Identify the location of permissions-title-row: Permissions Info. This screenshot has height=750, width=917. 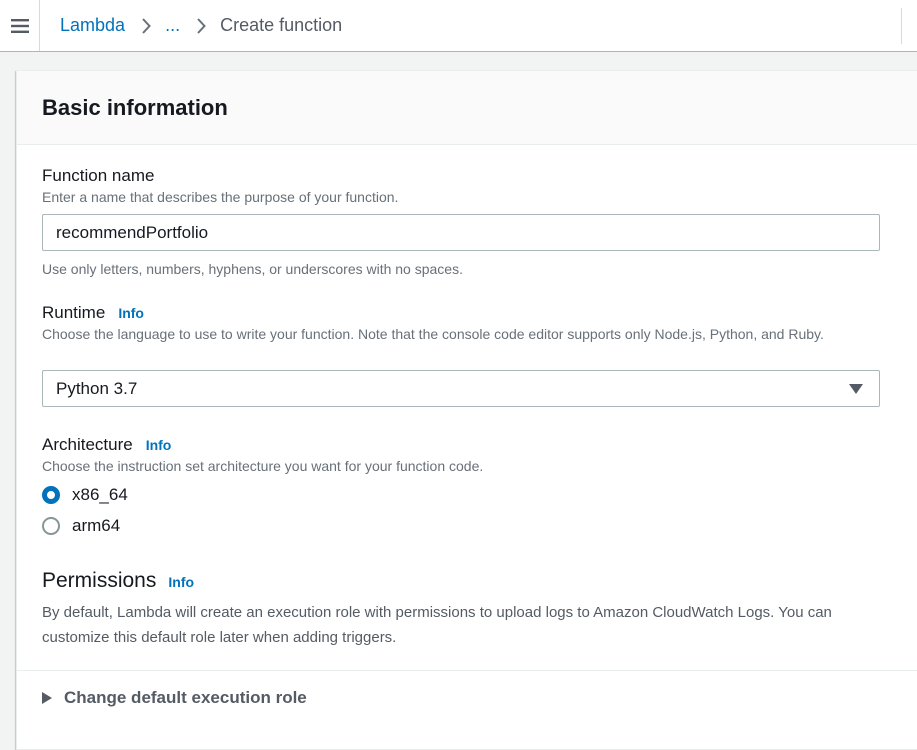
(461, 581).